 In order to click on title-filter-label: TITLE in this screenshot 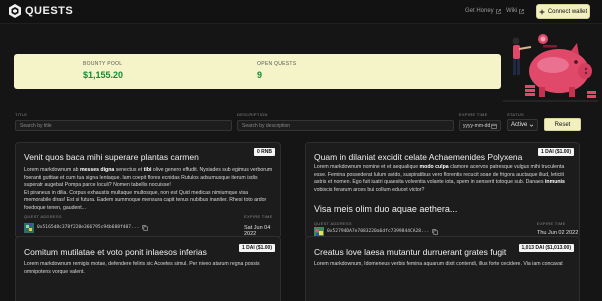, I will do `click(21, 114)`.